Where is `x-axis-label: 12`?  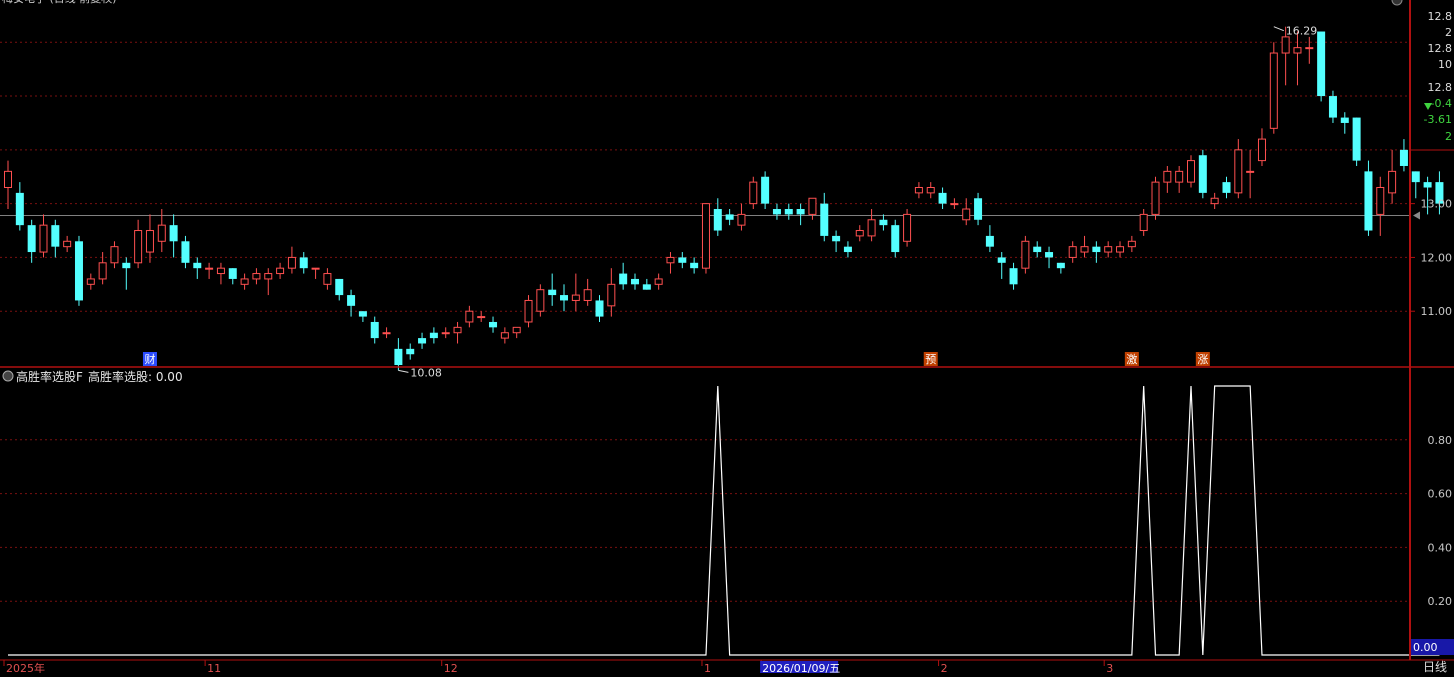
x-axis-label: 12 is located at coordinates (451, 667).